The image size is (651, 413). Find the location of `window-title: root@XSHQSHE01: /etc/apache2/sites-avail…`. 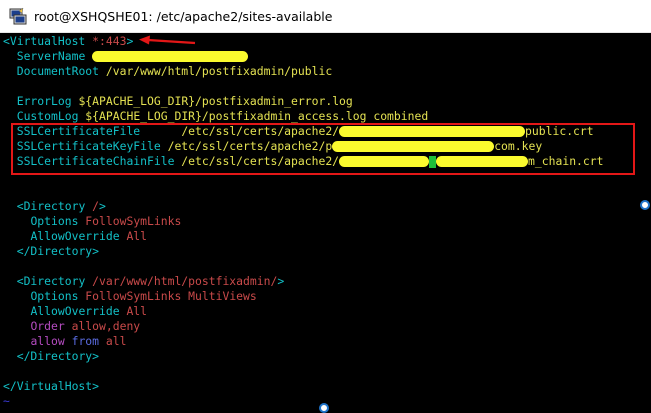

window-title: root@XSHQSHE01: /etc/apache2/sites-avail… is located at coordinates (183, 16).